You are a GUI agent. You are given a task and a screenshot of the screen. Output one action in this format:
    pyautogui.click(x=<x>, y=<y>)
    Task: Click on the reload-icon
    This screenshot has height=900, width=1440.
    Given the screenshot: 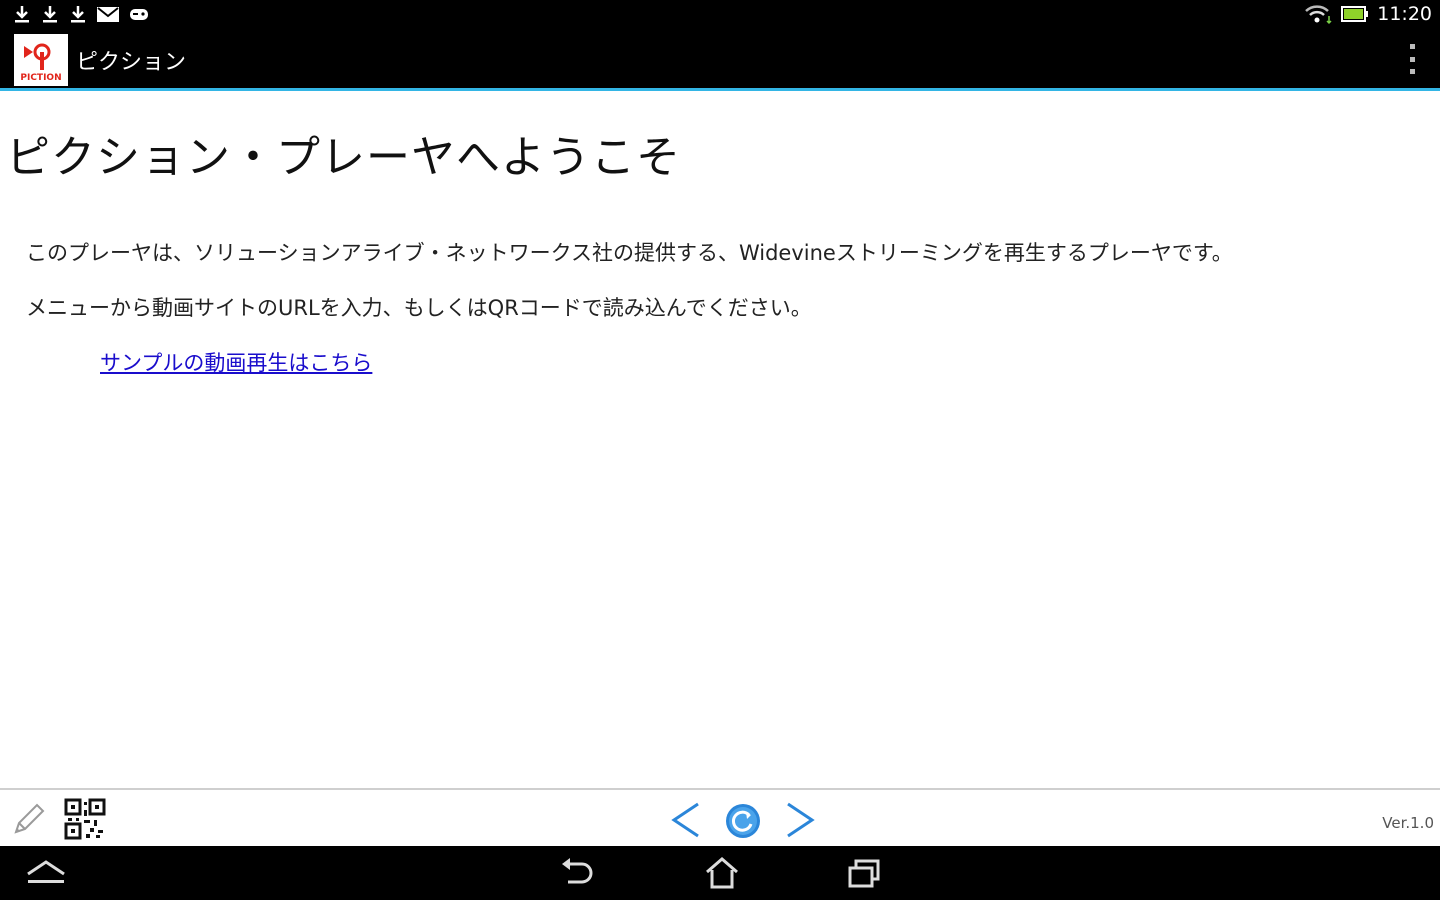 What is the action you would take?
    pyautogui.click(x=743, y=821)
    